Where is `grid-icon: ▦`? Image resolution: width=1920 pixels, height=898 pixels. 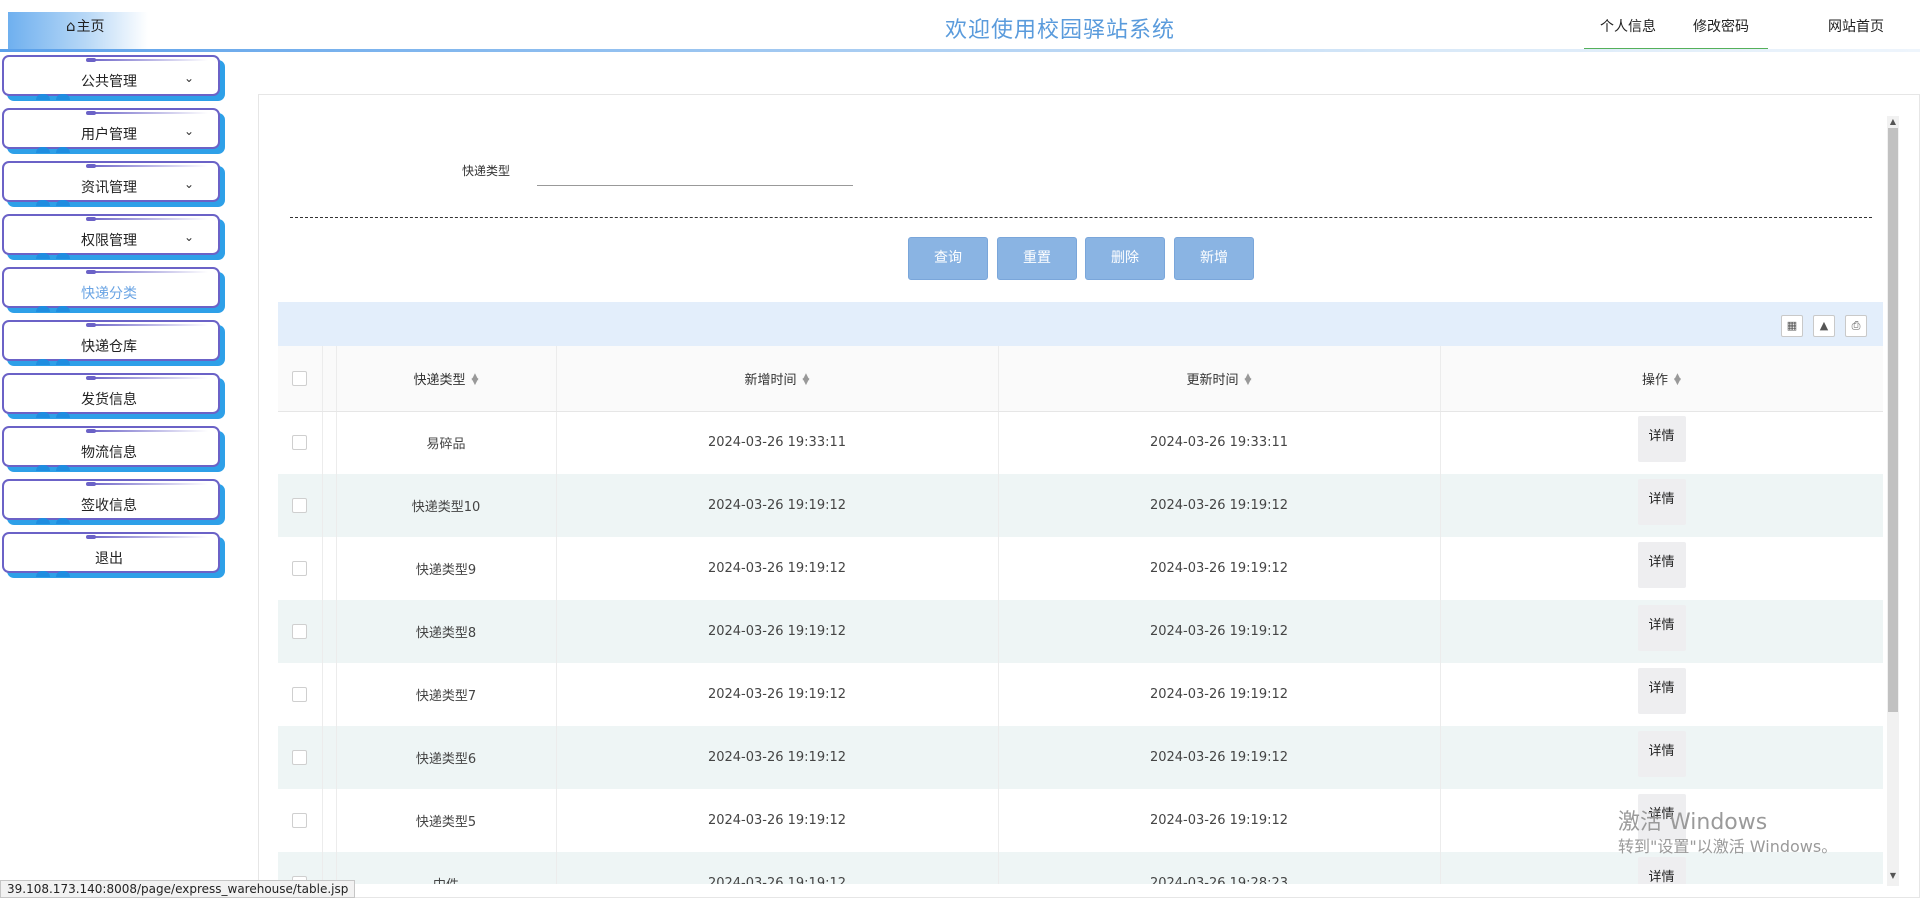
grid-icon: ▦ is located at coordinates (1792, 326).